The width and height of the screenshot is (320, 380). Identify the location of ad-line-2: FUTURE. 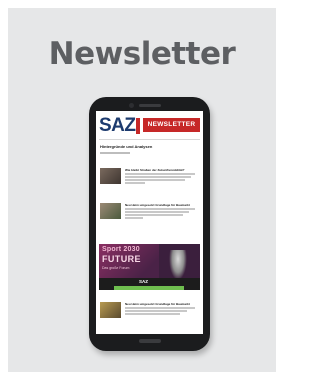
(121, 259).